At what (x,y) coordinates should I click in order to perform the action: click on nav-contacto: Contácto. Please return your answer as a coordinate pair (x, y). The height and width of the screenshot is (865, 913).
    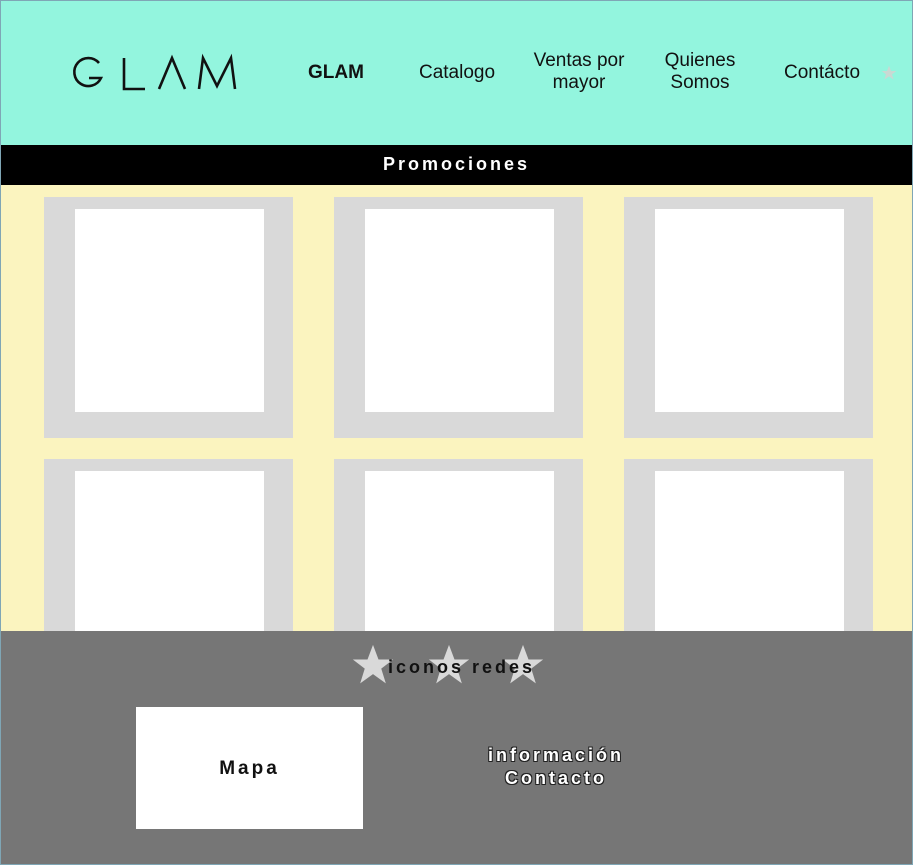
    Looking at the image, I should click on (822, 73).